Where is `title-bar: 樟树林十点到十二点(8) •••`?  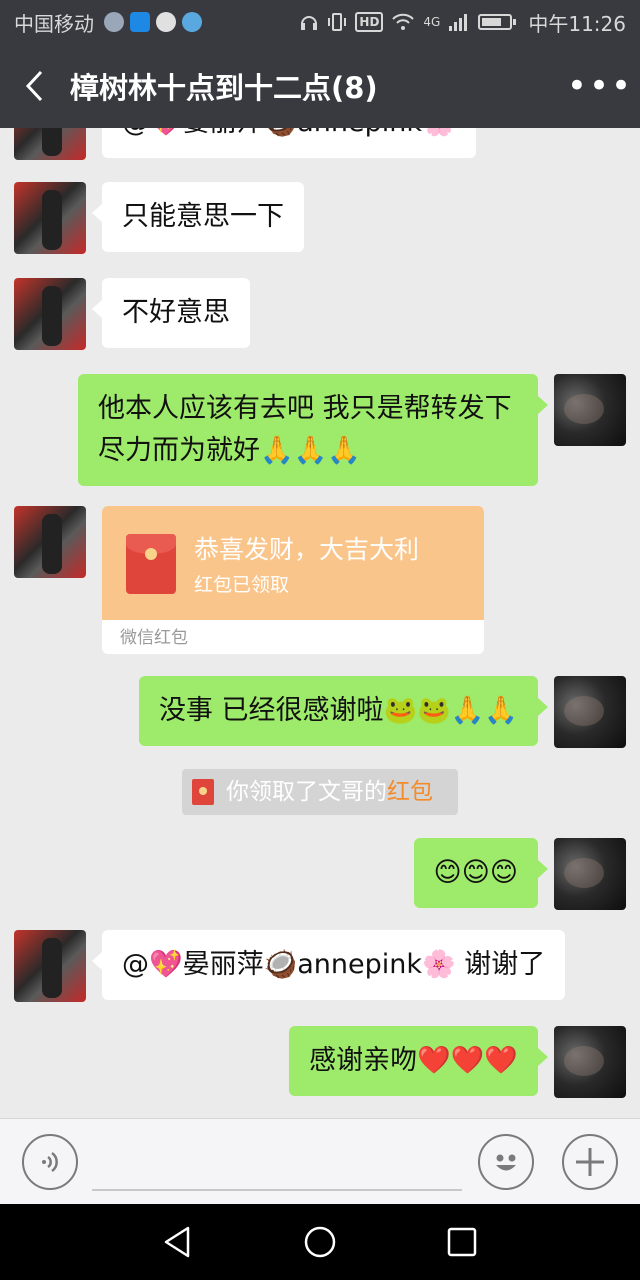
title-bar: 樟树林十点到十二点(8) ••• is located at coordinates (320, 86).